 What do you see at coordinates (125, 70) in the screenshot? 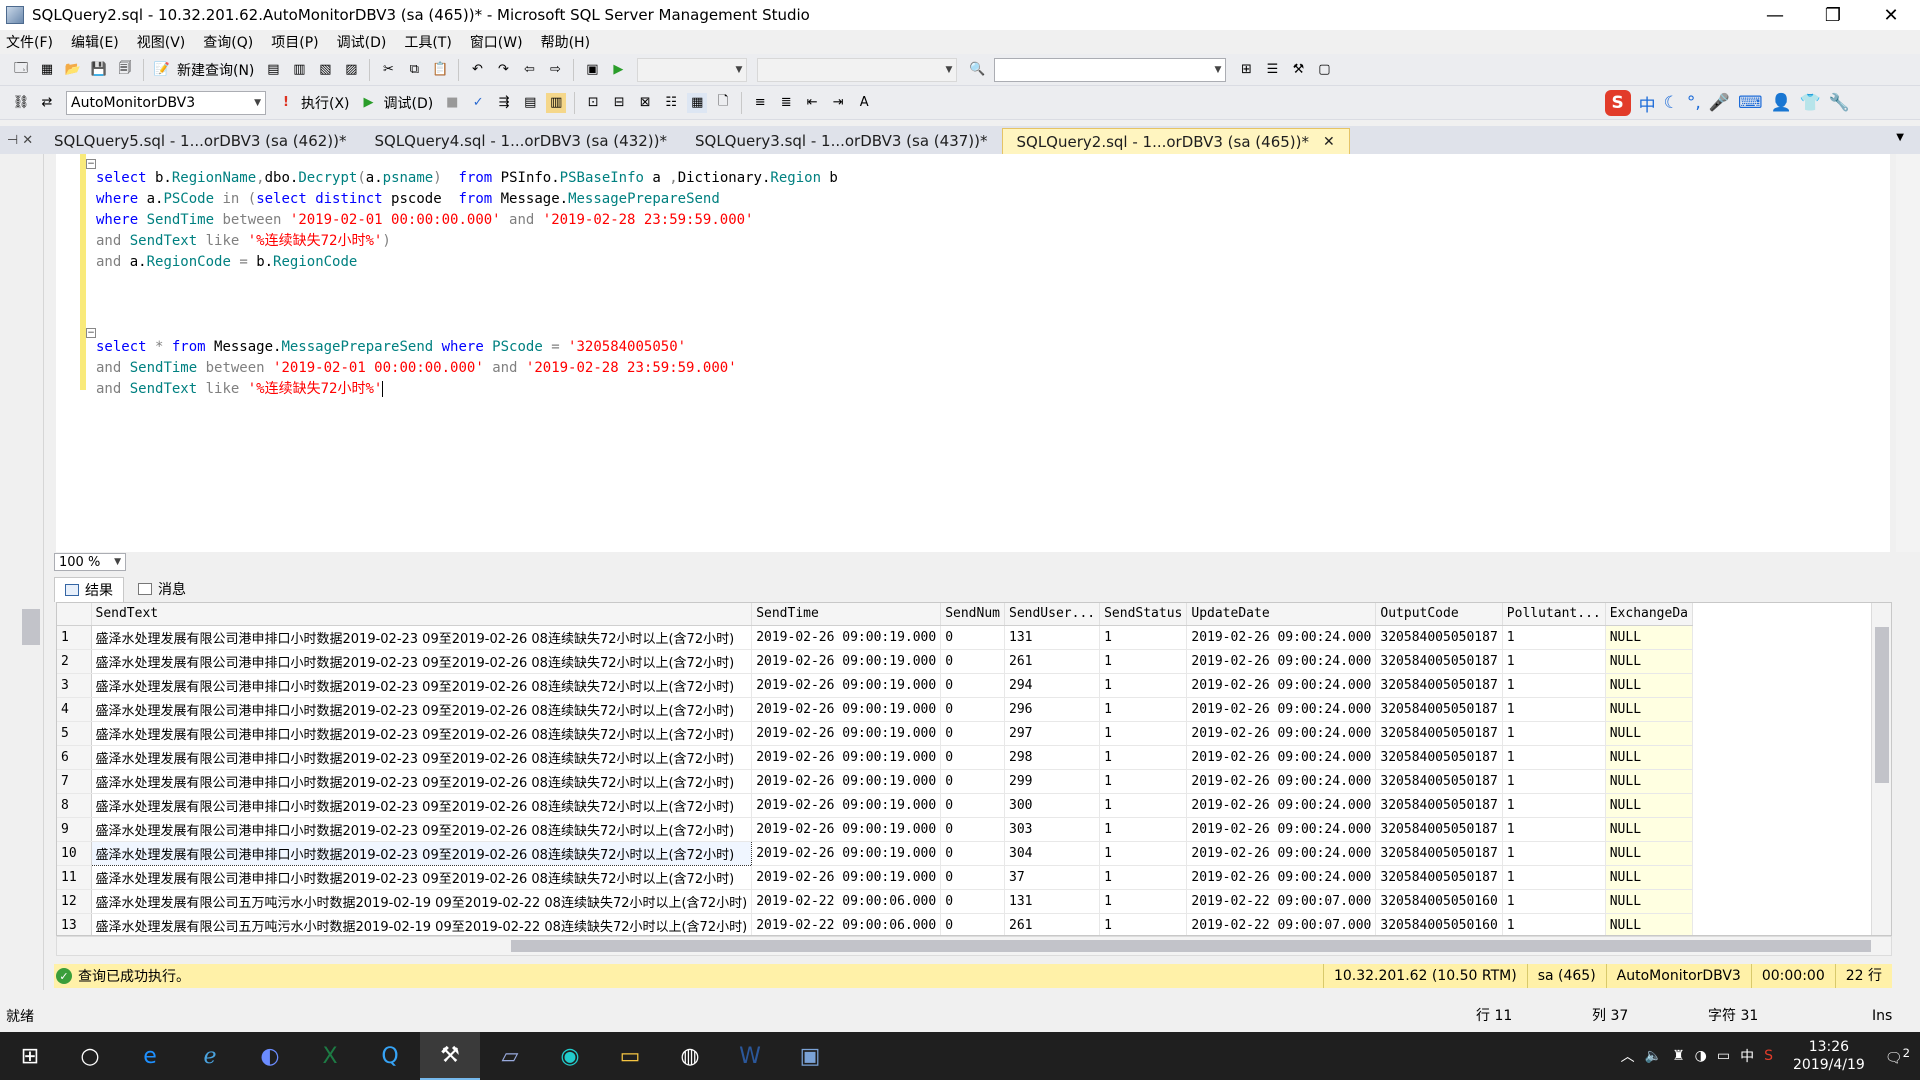
I see `save-all-icon: 🗐` at bounding box center [125, 70].